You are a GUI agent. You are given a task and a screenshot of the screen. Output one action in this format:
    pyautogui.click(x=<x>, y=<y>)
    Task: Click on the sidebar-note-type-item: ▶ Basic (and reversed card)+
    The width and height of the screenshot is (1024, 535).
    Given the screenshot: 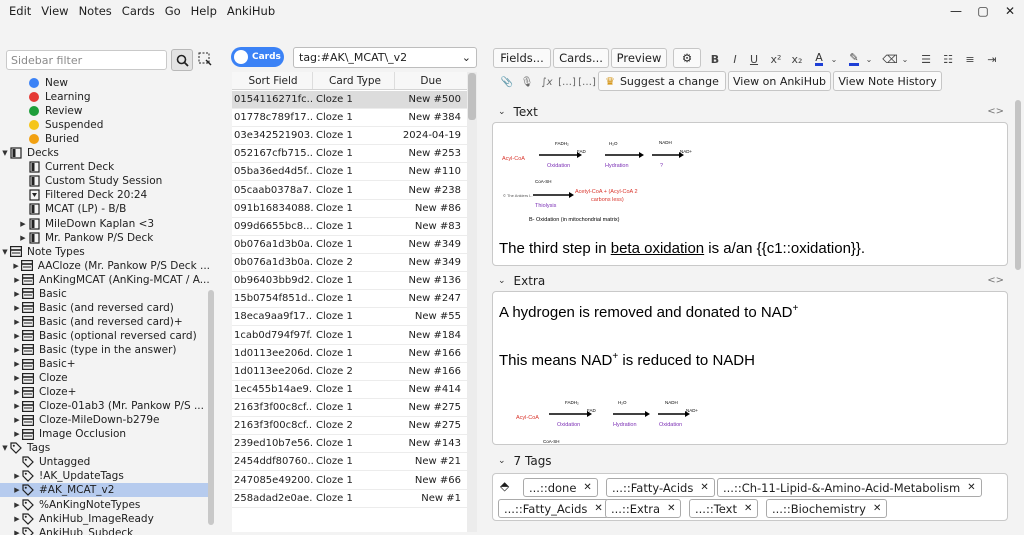 What is the action you would take?
    pyautogui.click(x=105, y=322)
    